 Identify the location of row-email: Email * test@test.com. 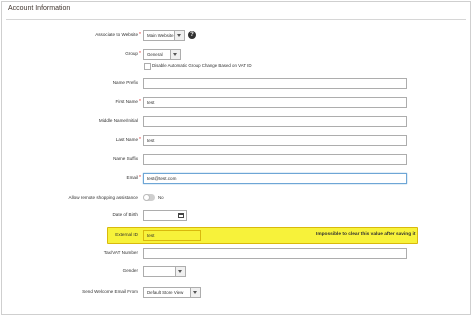
(237, 179).